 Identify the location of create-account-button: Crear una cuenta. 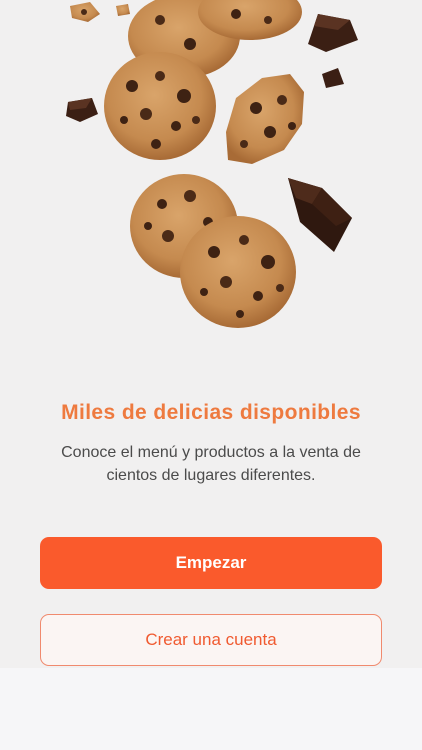
(211, 640).